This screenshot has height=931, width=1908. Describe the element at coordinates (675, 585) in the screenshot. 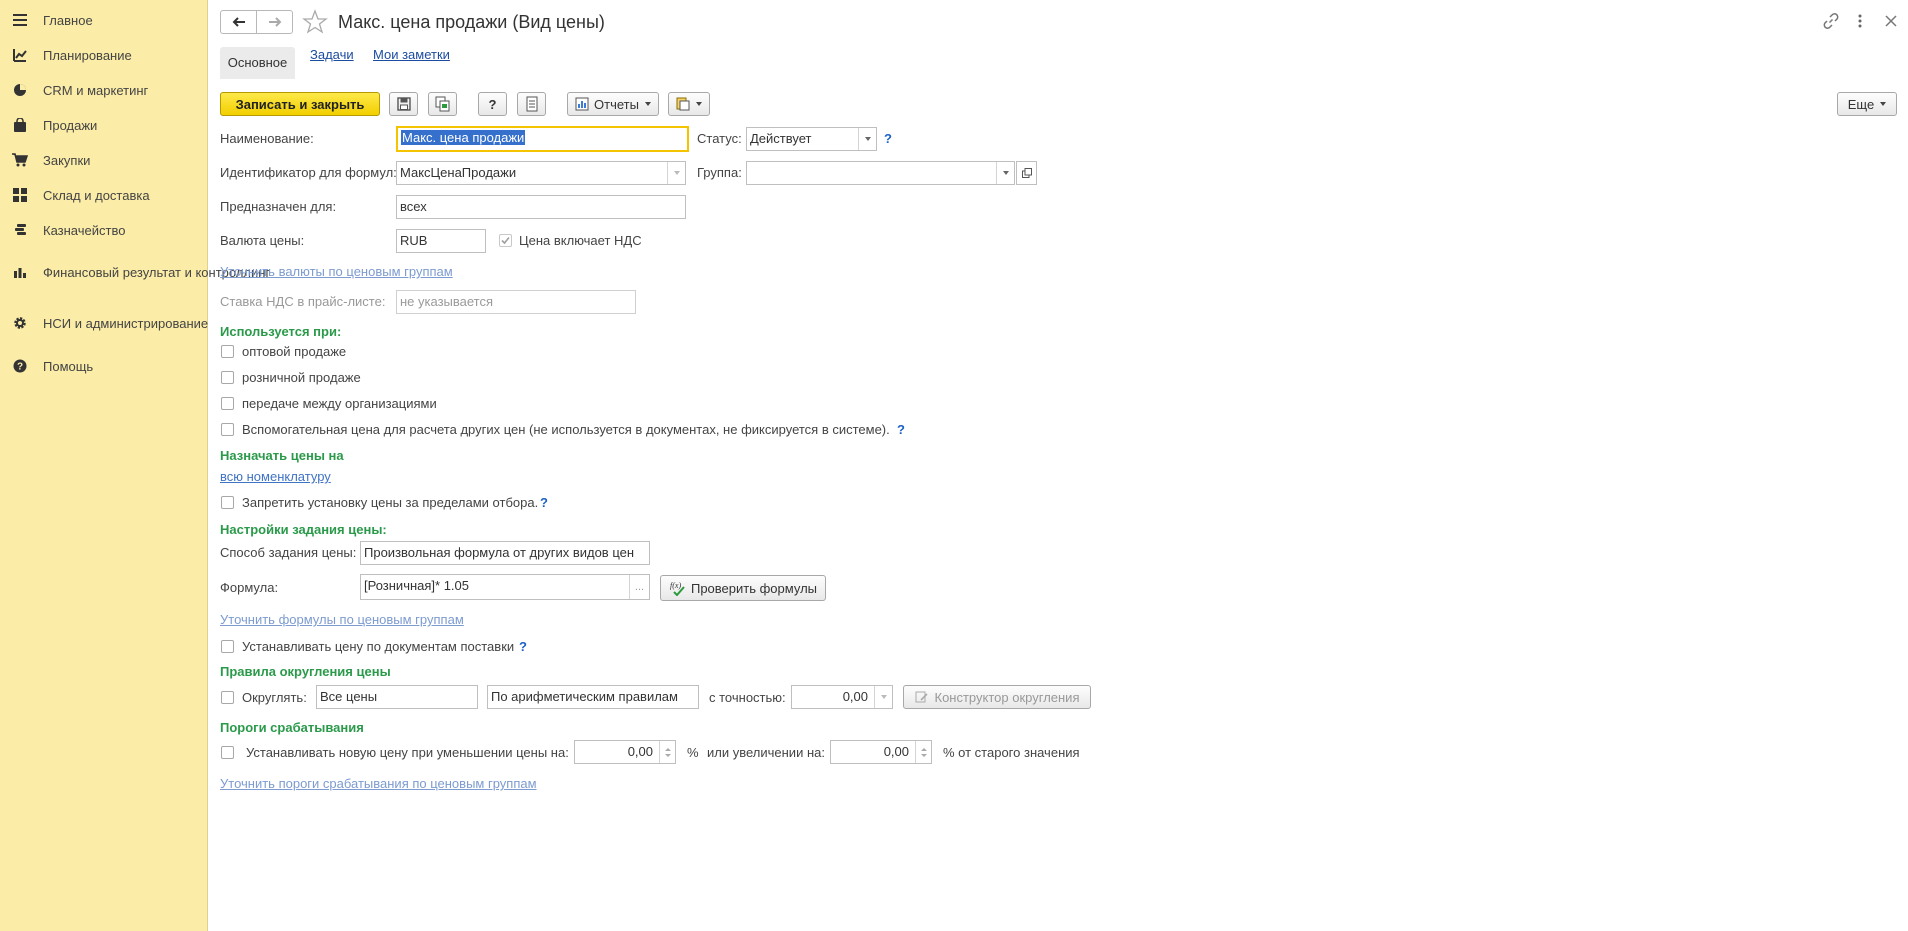

I see `svg-text: f(x)` at that location.